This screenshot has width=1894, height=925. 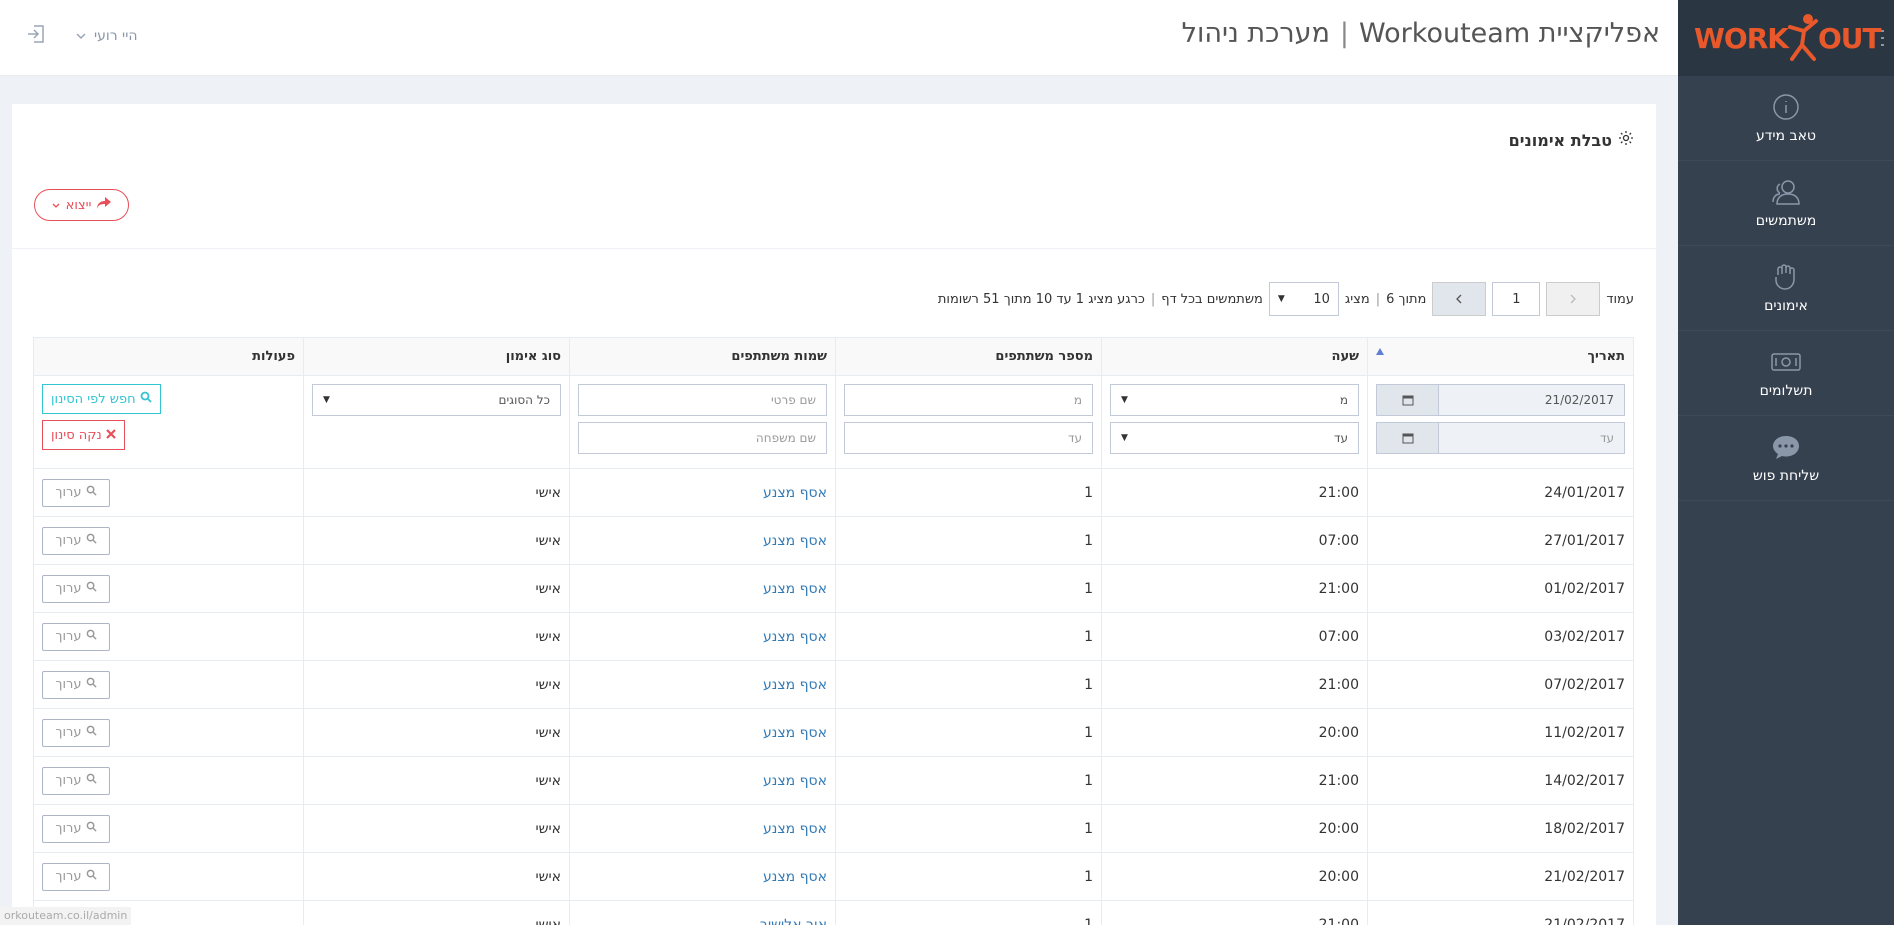 What do you see at coordinates (1531, 400) in the screenshot?
I see `date-from-input: 21/02/2017` at bounding box center [1531, 400].